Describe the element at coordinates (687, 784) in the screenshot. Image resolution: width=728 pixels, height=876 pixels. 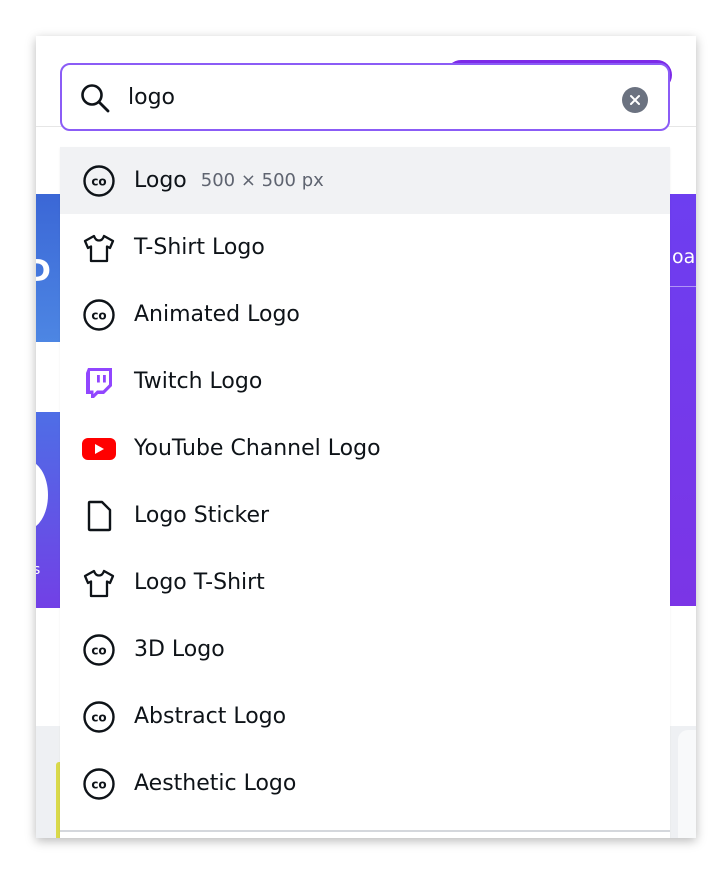
I see `background-tile` at that location.